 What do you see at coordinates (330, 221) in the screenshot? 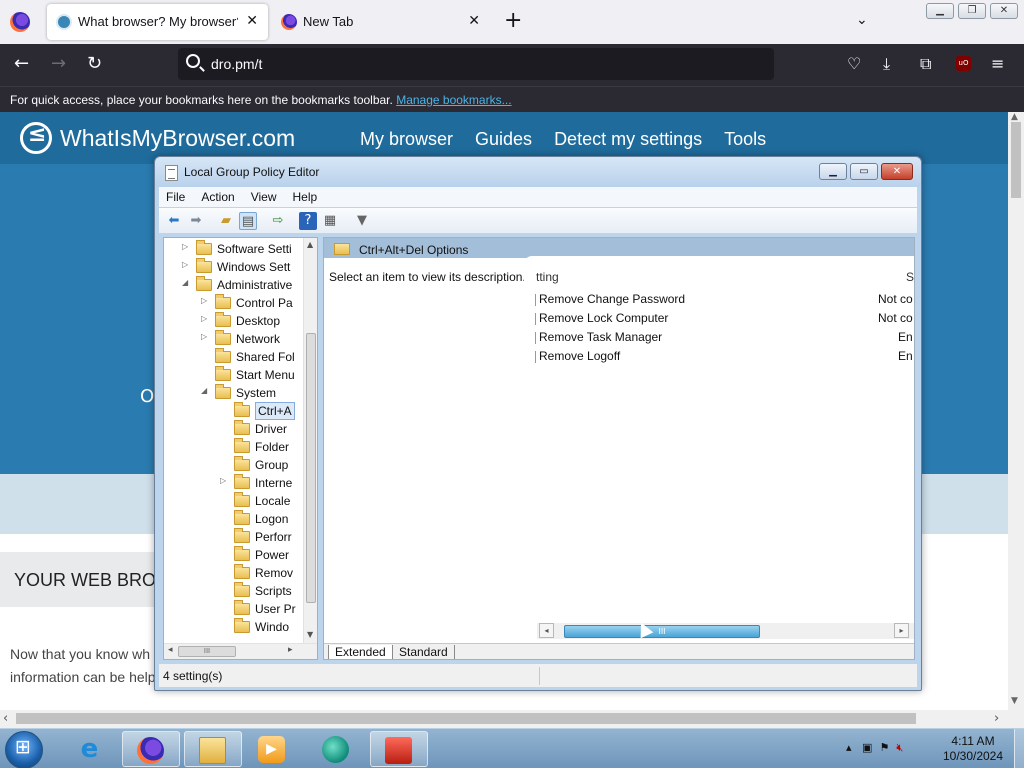
I see `properties-icon: ▦` at bounding box center [330, 221].